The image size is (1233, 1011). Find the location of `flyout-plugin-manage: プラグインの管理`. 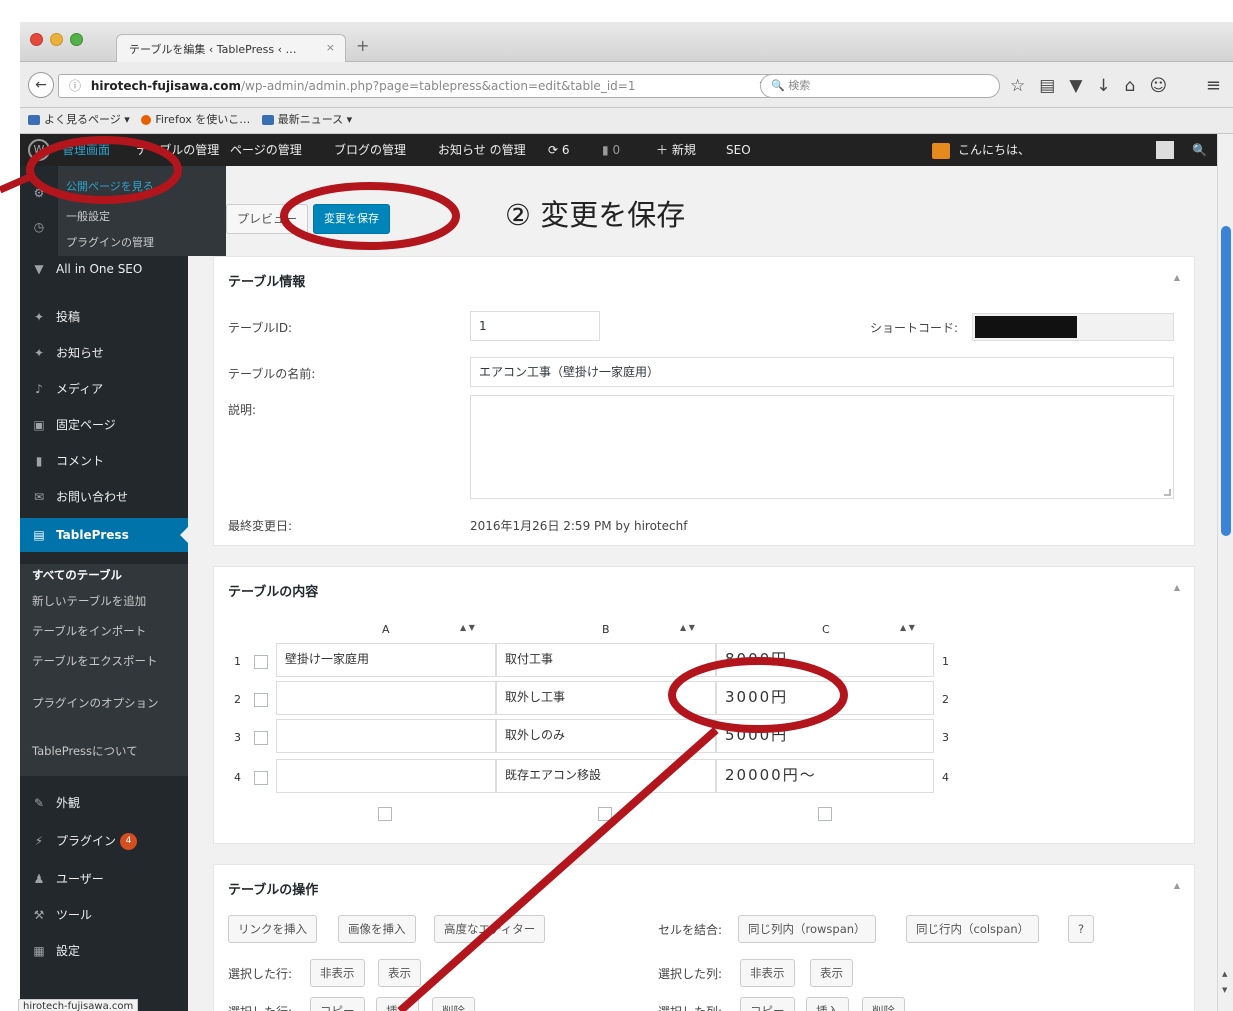

flyout-plugin-manage: プラグインの管理 is located at coordinates (110, 242).